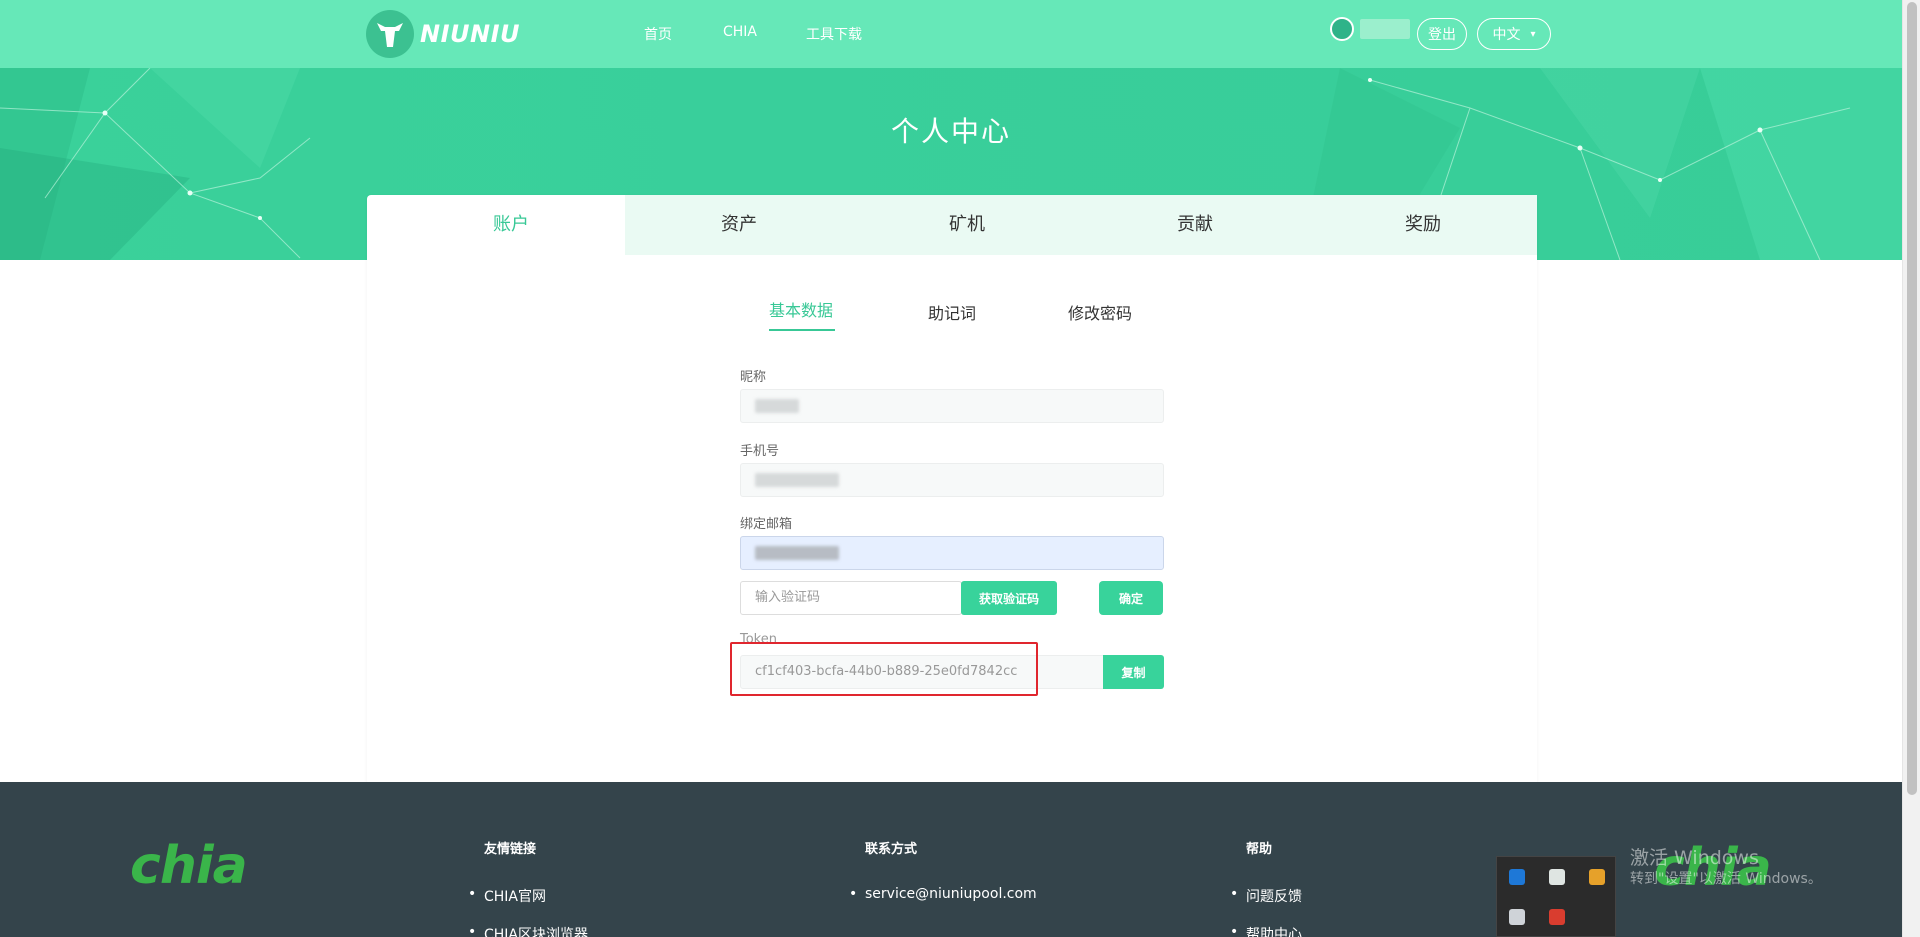 This screenshot has width=1920, height=937. Describe the element at coordinates (753, 377) in the screenshot. I see `nickname-label: 昵称` at that location.